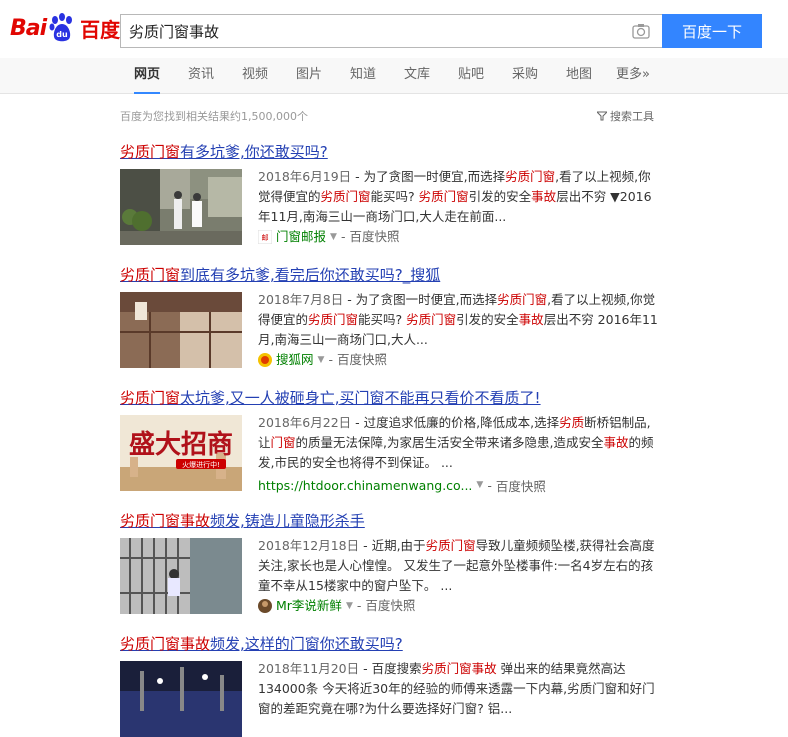 This screenshot has width=788, height=737. What do you see at coordinates (459, 237) in the screenshot?
I see `result-source-line: 邮 门窗邮报 ▼ - 百度快照` at bounding box center [459, 237].